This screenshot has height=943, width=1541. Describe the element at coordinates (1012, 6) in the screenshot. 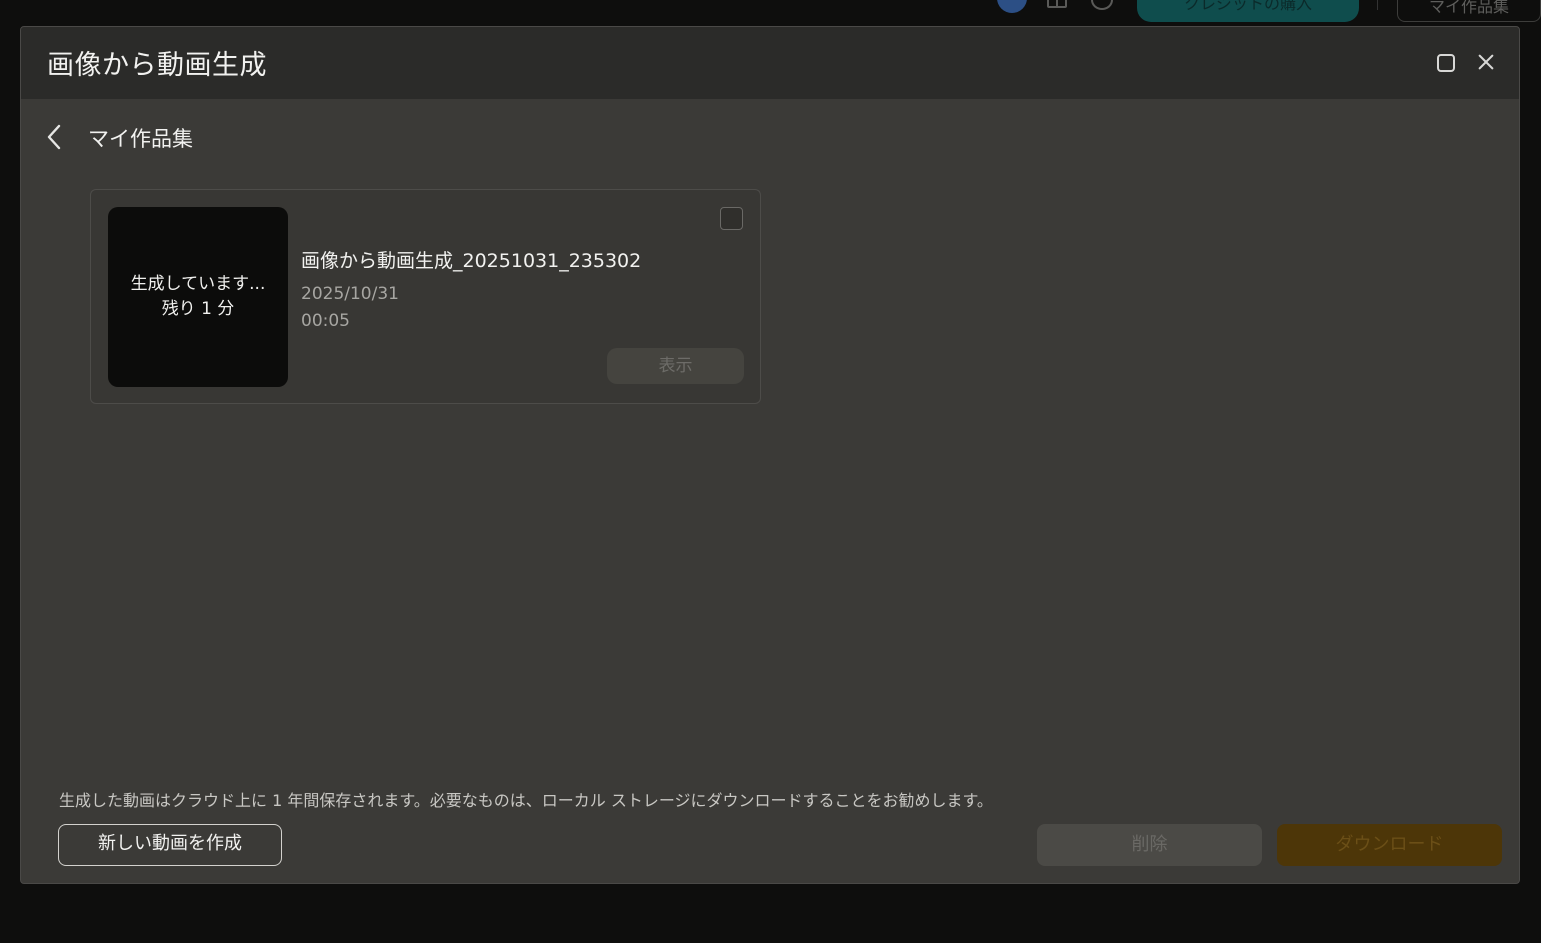

I see `account-avatar-icon` at that location.